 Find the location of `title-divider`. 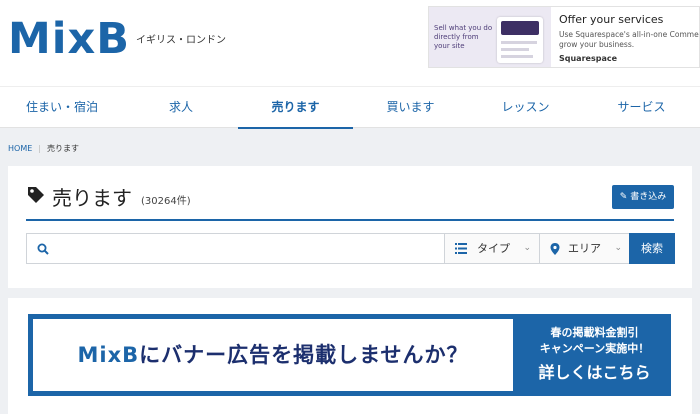

title-divider is located at coordinates (350, 220).